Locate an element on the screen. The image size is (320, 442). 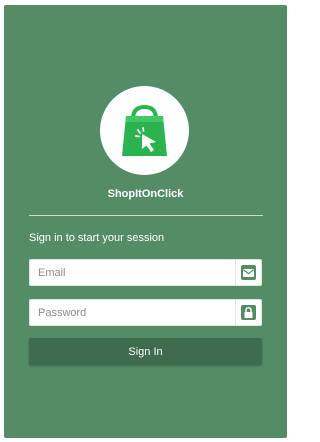
password-input is located at coordinates (131, 312).